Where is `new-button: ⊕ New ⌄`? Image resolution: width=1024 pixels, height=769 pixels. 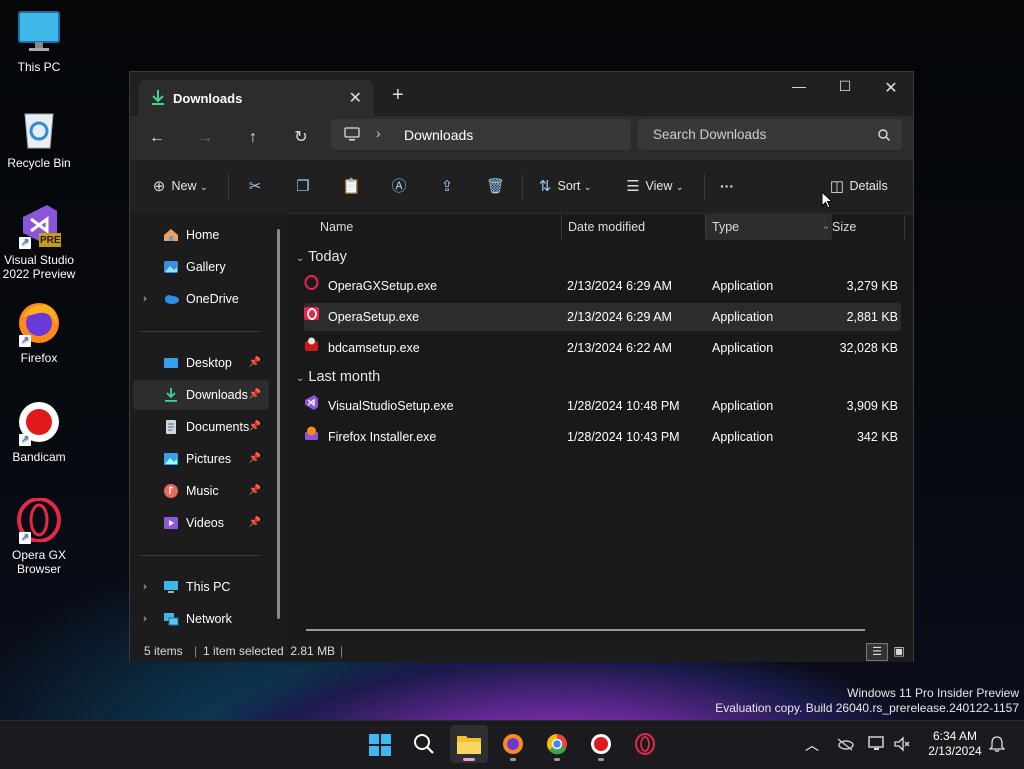 new-button: ⊕ New ⌄ is located at coordinates (179, 186).